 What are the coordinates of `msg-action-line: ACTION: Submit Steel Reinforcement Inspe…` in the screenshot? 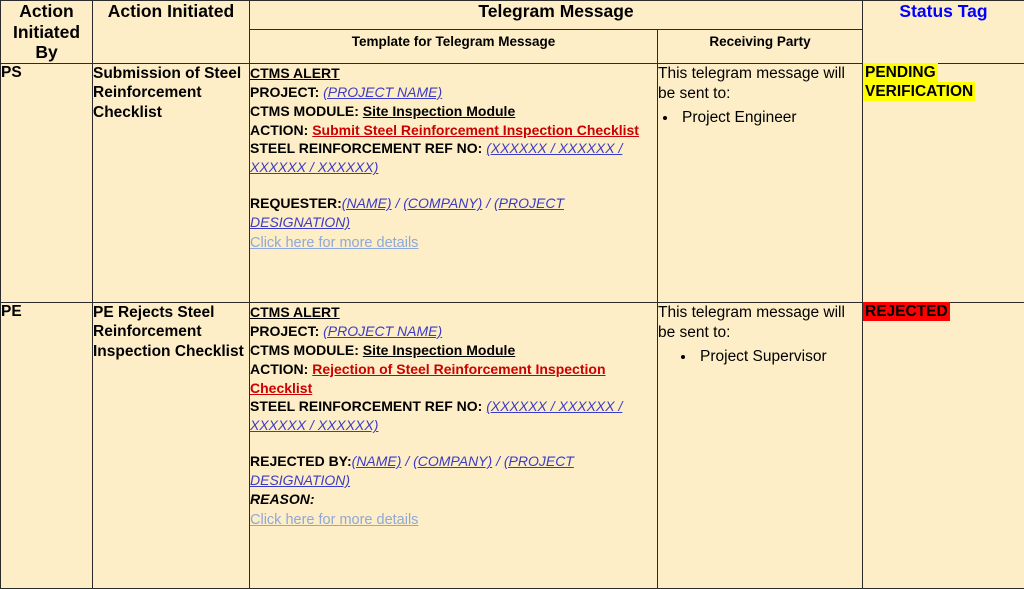 It's located at (453, 130).